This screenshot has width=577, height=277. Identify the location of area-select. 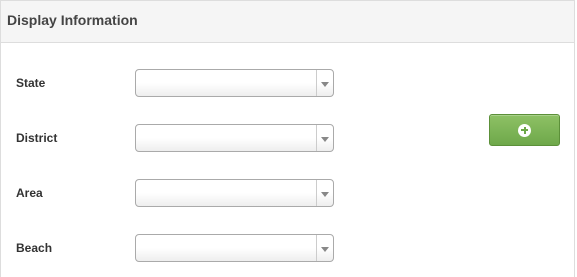
(234, 193).